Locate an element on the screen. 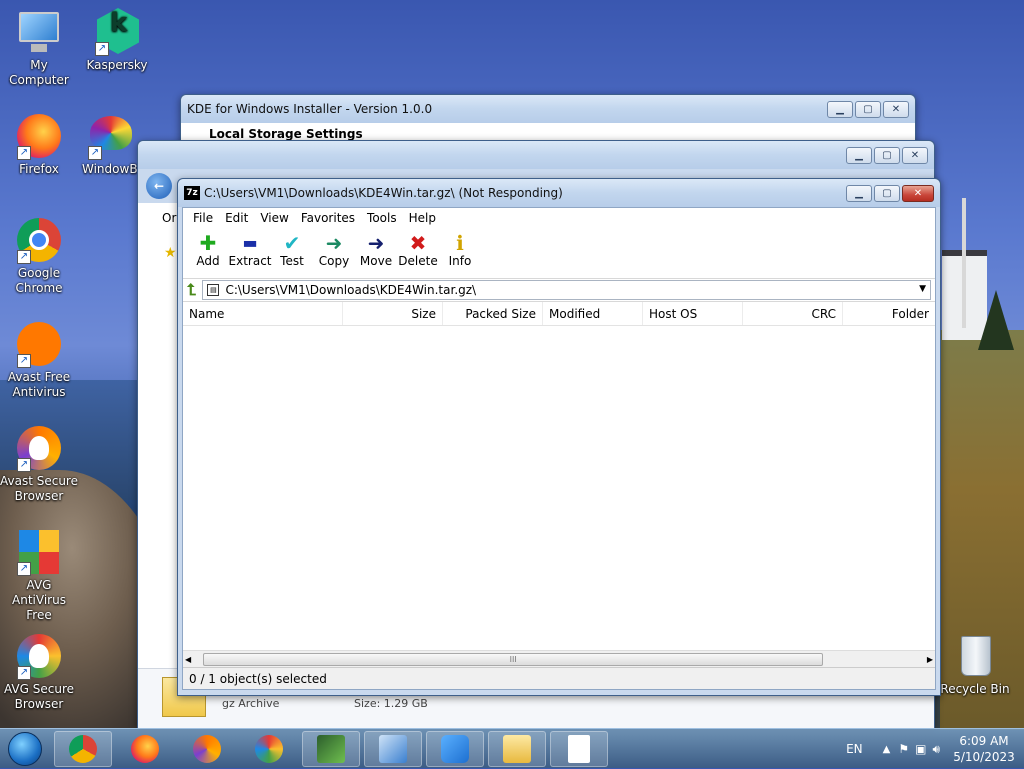 This screenshot has height=769, width=1024. horizontal-scrollbar: ◀ III ▶ is located at coordinates (559, 658).